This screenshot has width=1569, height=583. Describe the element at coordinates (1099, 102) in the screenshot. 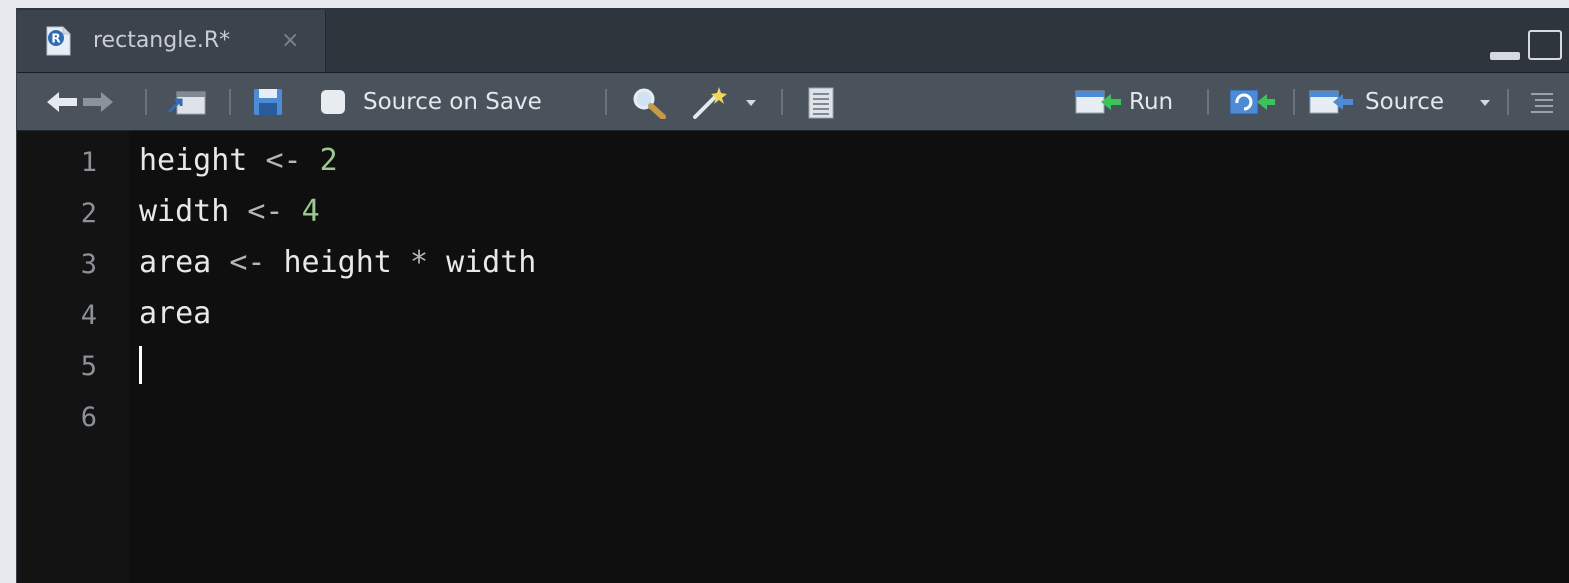

I see `run-icon` at that location.